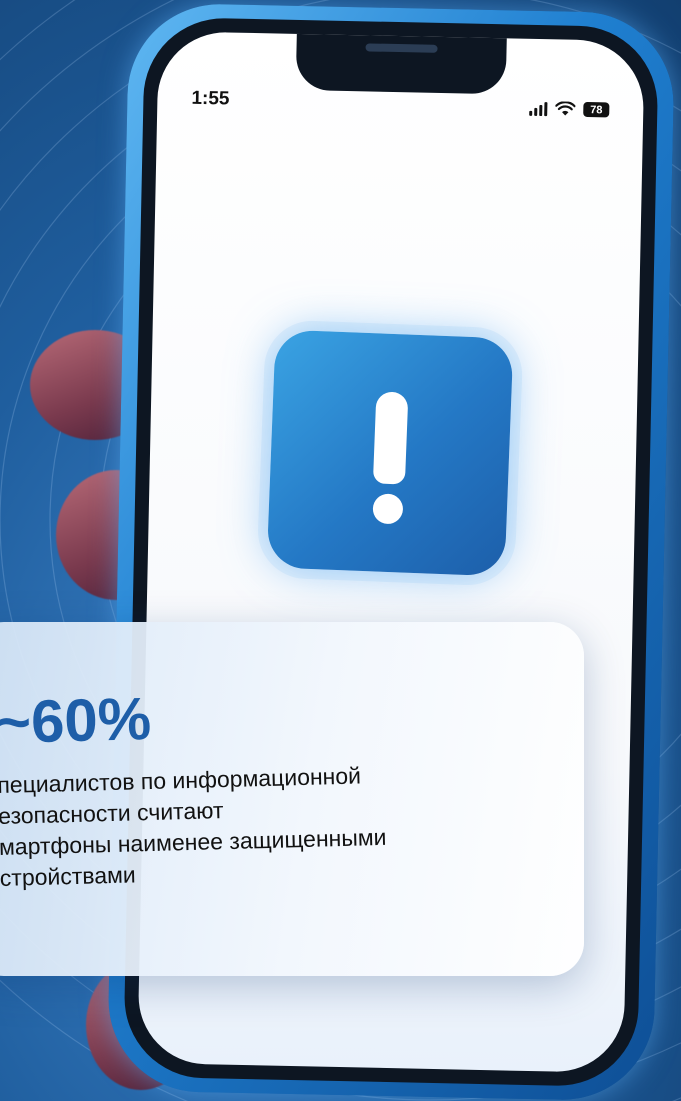 Image resolution: width=681 pixels, height=1101 pixels. What do you see at coordinates (596, 109) in the screenshot?
I see `battery-icon: 78` at bounding box center [596, 109].